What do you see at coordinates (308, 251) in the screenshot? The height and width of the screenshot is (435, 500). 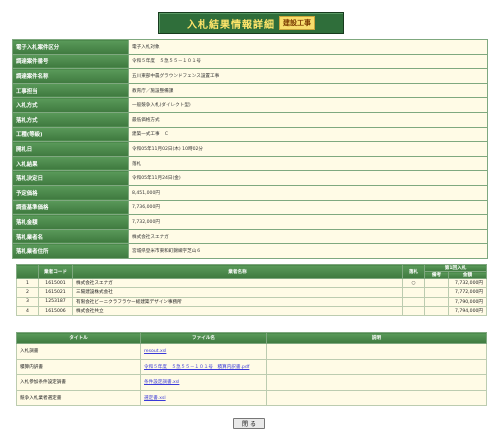 I see `detail-value: 宮城県登米市東和町錦織字芝山６` at bounding box center [308, 251].